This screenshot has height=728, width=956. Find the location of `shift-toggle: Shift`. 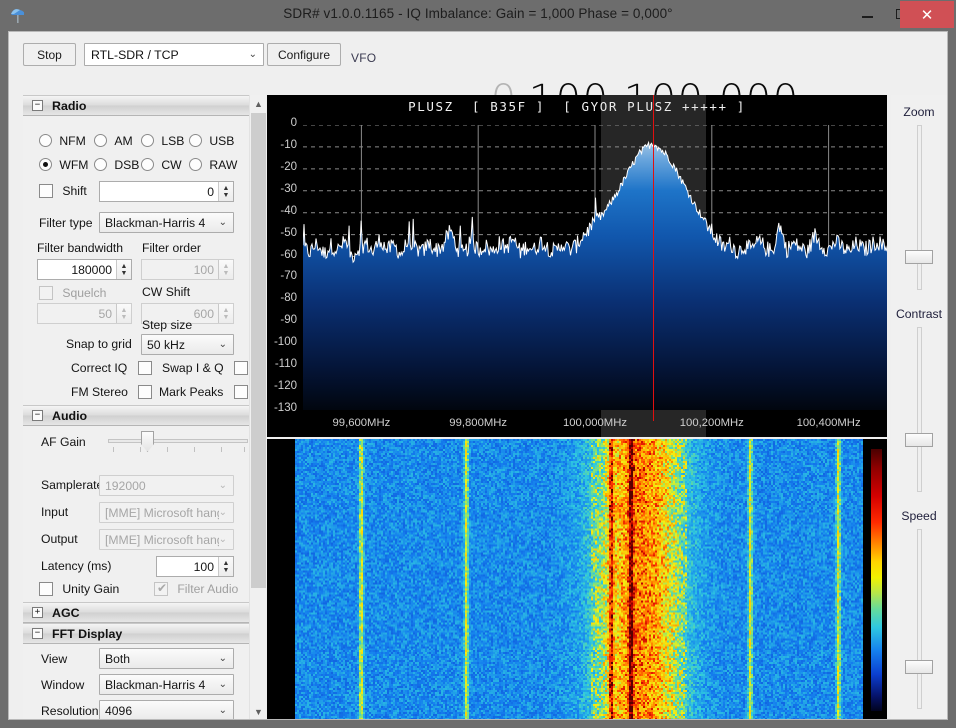

shift-toggle: Shift is located at coordinates (63, 191).